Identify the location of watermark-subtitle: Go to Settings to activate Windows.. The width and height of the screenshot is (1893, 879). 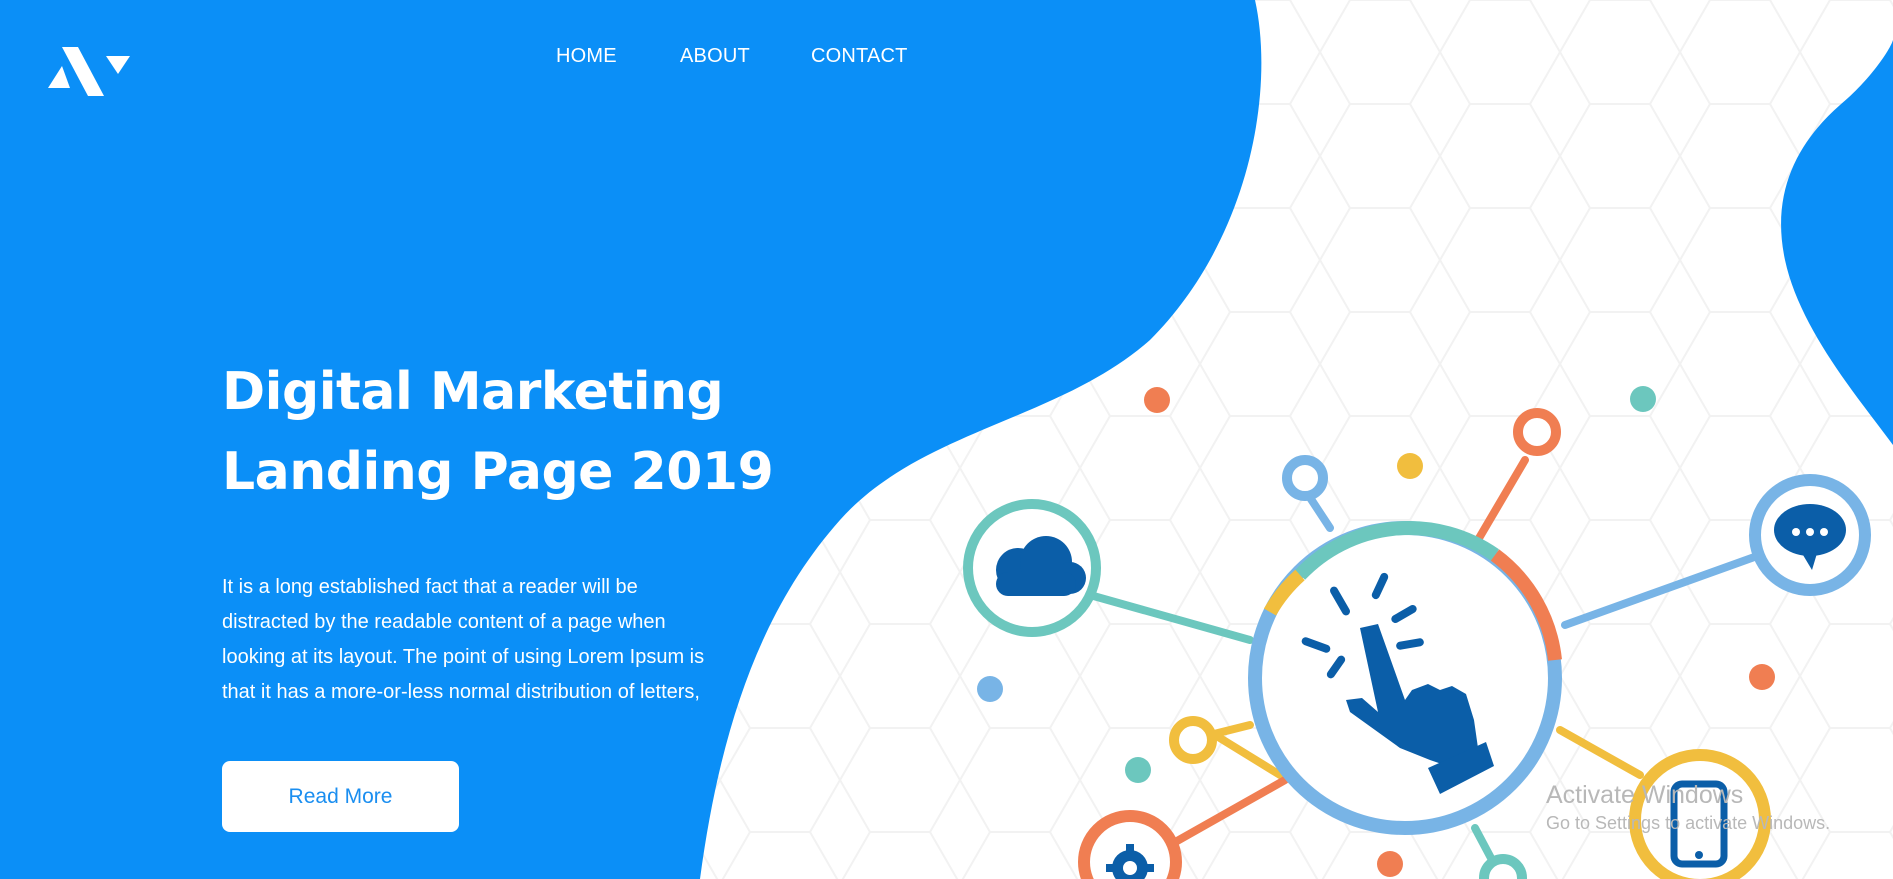
(1688, 823).